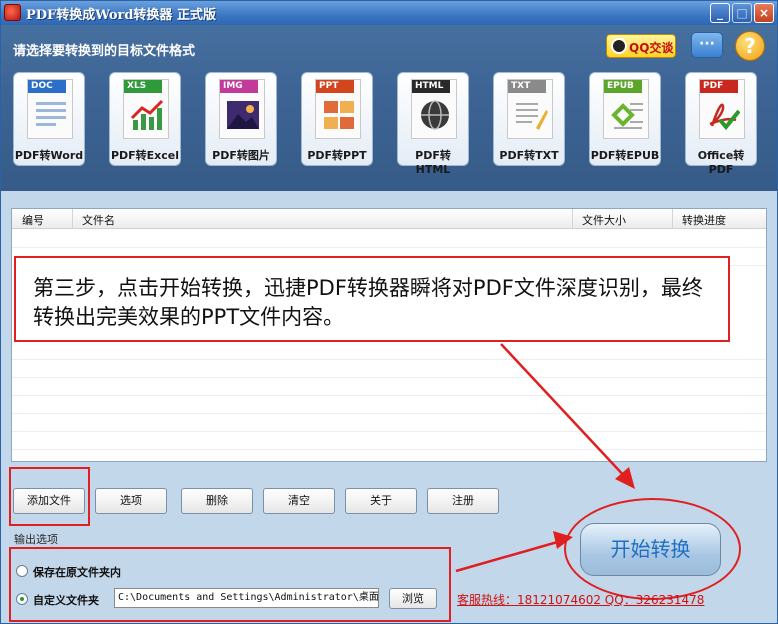  I want to click on output-options-label: 输出选项, so click(36, 539).